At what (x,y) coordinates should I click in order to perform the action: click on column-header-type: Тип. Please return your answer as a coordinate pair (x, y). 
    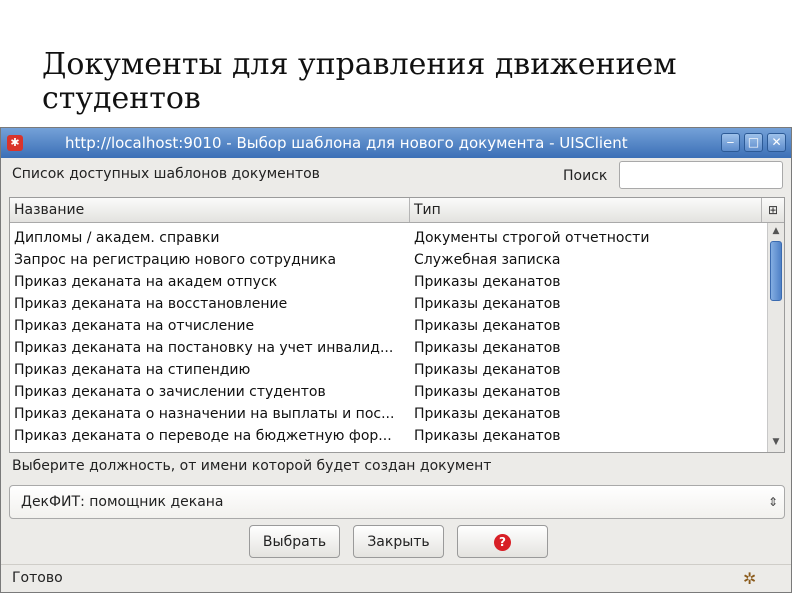
    Looking at the image, I should click on (586, 210).